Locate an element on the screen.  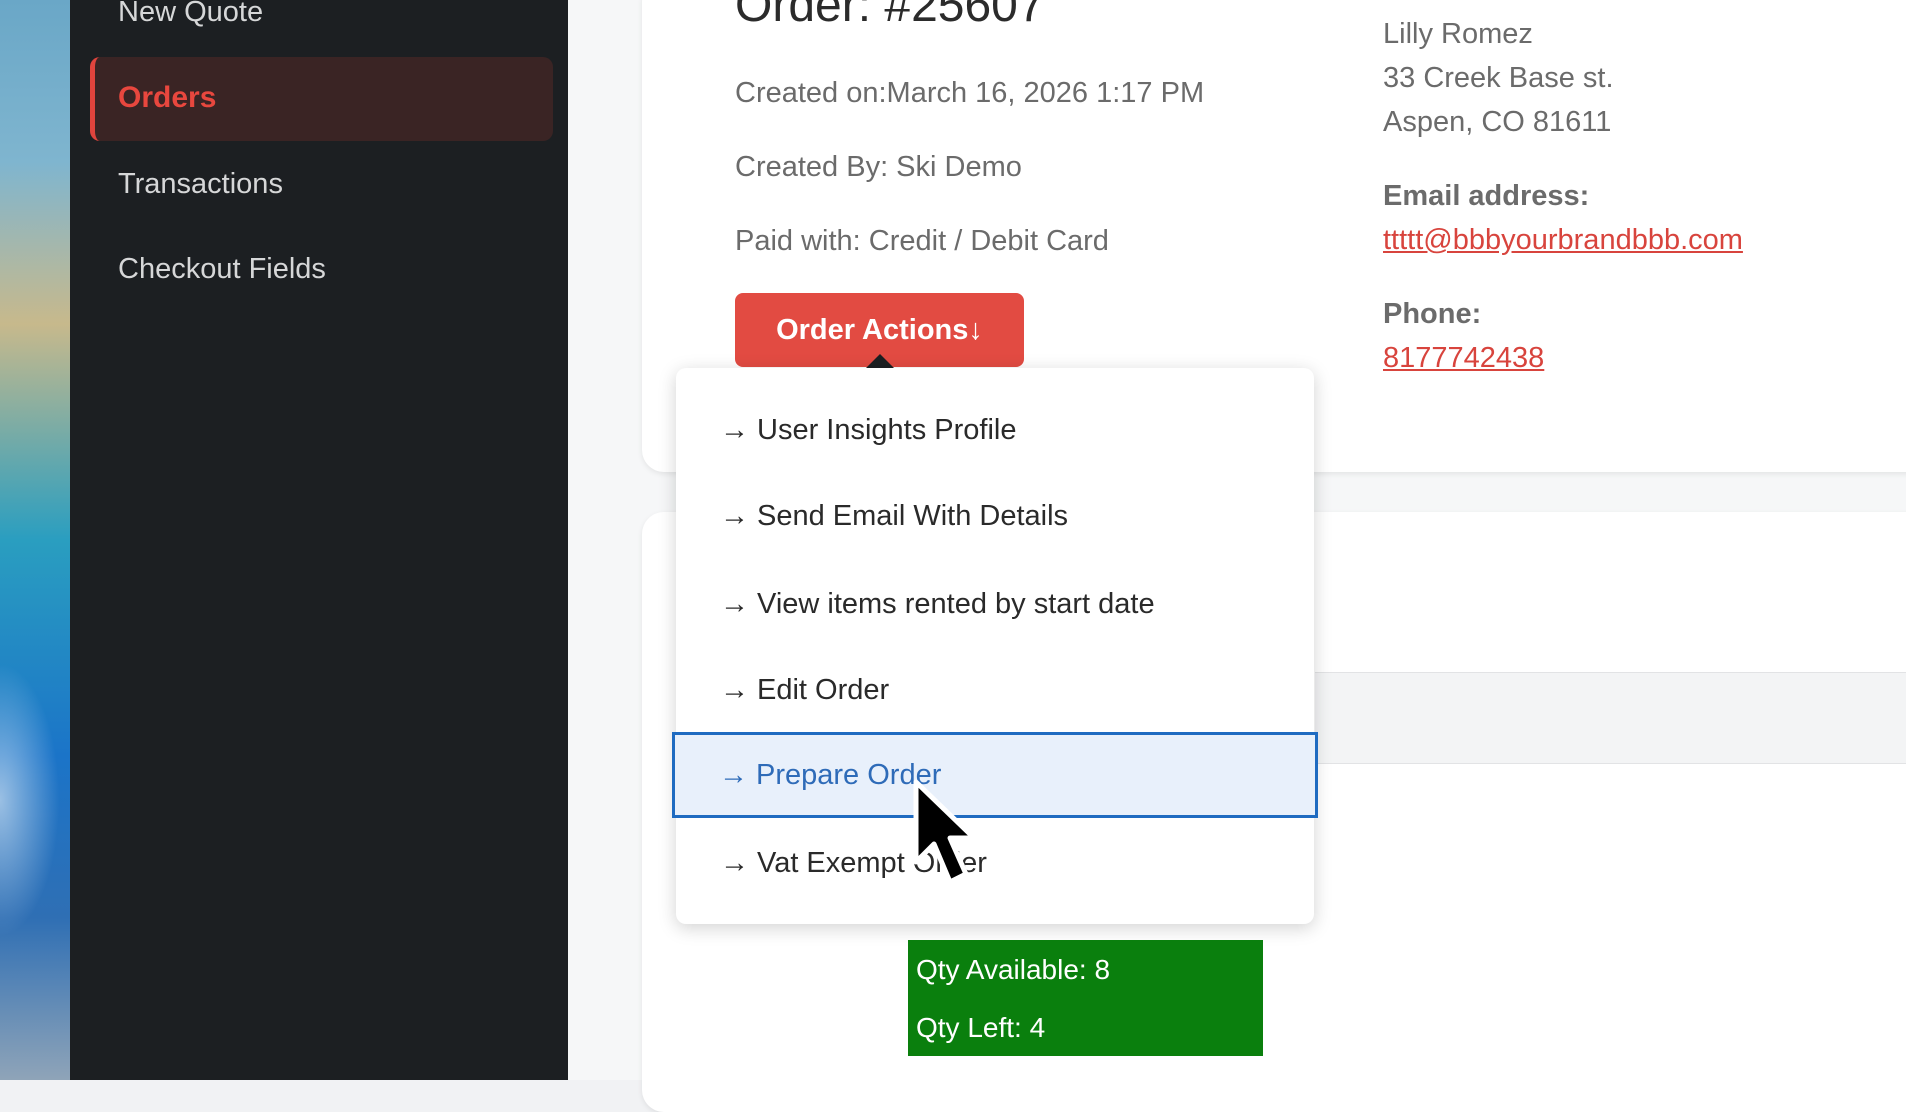
page-title: Order: #25607 is located at coordinates (890, 16).